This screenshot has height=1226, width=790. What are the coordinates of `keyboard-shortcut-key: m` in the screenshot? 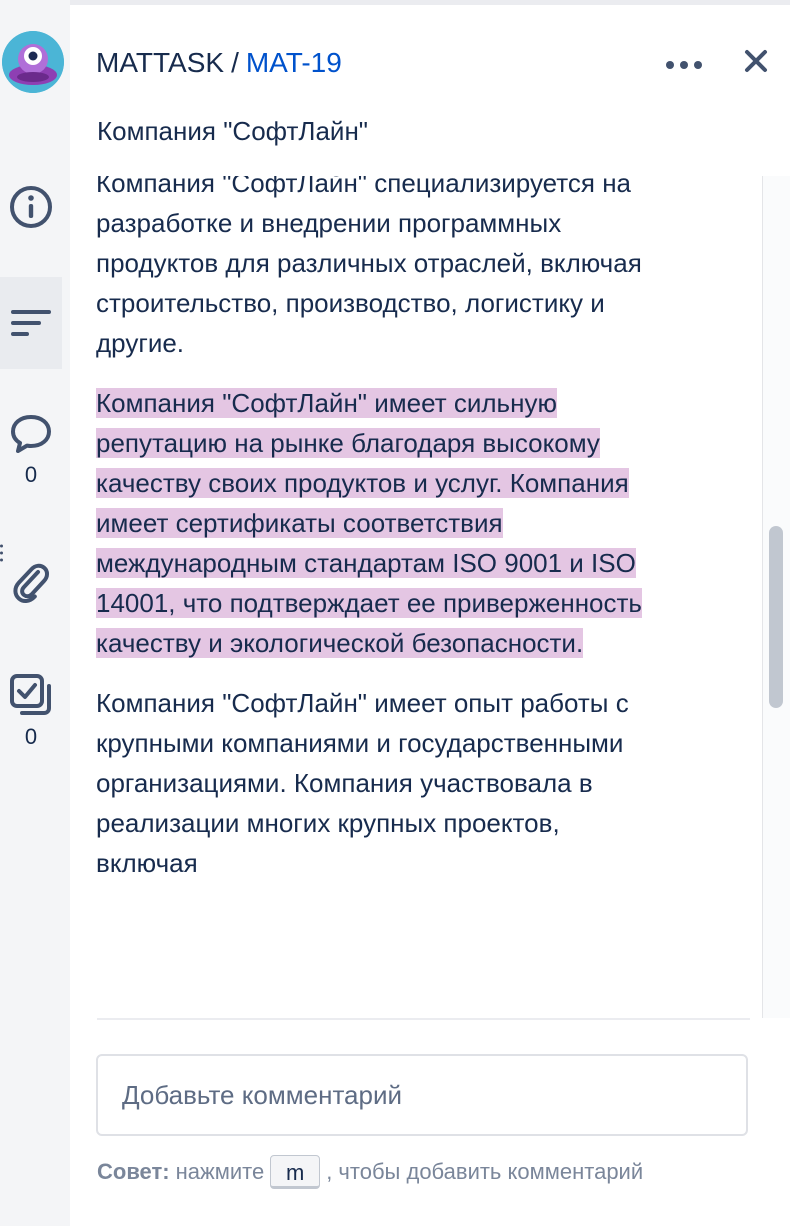 It's located at (295, 1172).